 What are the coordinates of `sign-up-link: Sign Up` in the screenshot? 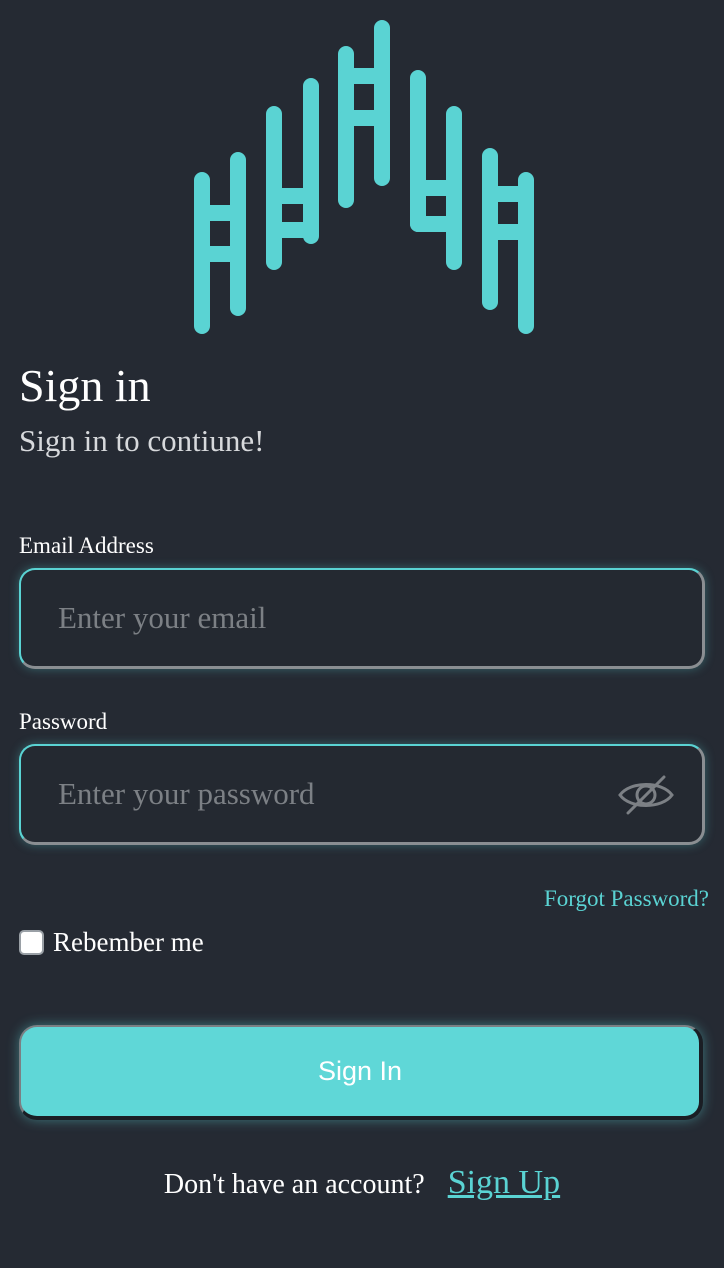 It's located at (504, 1182).